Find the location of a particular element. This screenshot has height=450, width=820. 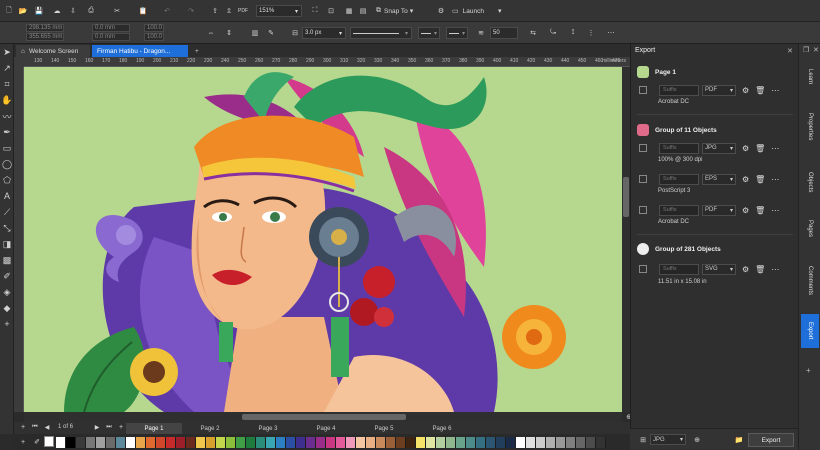

add-format-icon: ⊕ is located at coordinates (697, 440).